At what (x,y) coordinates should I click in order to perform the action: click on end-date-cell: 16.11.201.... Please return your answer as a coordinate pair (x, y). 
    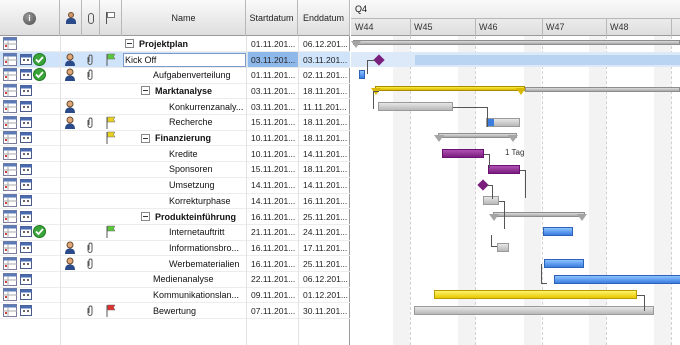
    Looking at the image, I should click on (325, 201).